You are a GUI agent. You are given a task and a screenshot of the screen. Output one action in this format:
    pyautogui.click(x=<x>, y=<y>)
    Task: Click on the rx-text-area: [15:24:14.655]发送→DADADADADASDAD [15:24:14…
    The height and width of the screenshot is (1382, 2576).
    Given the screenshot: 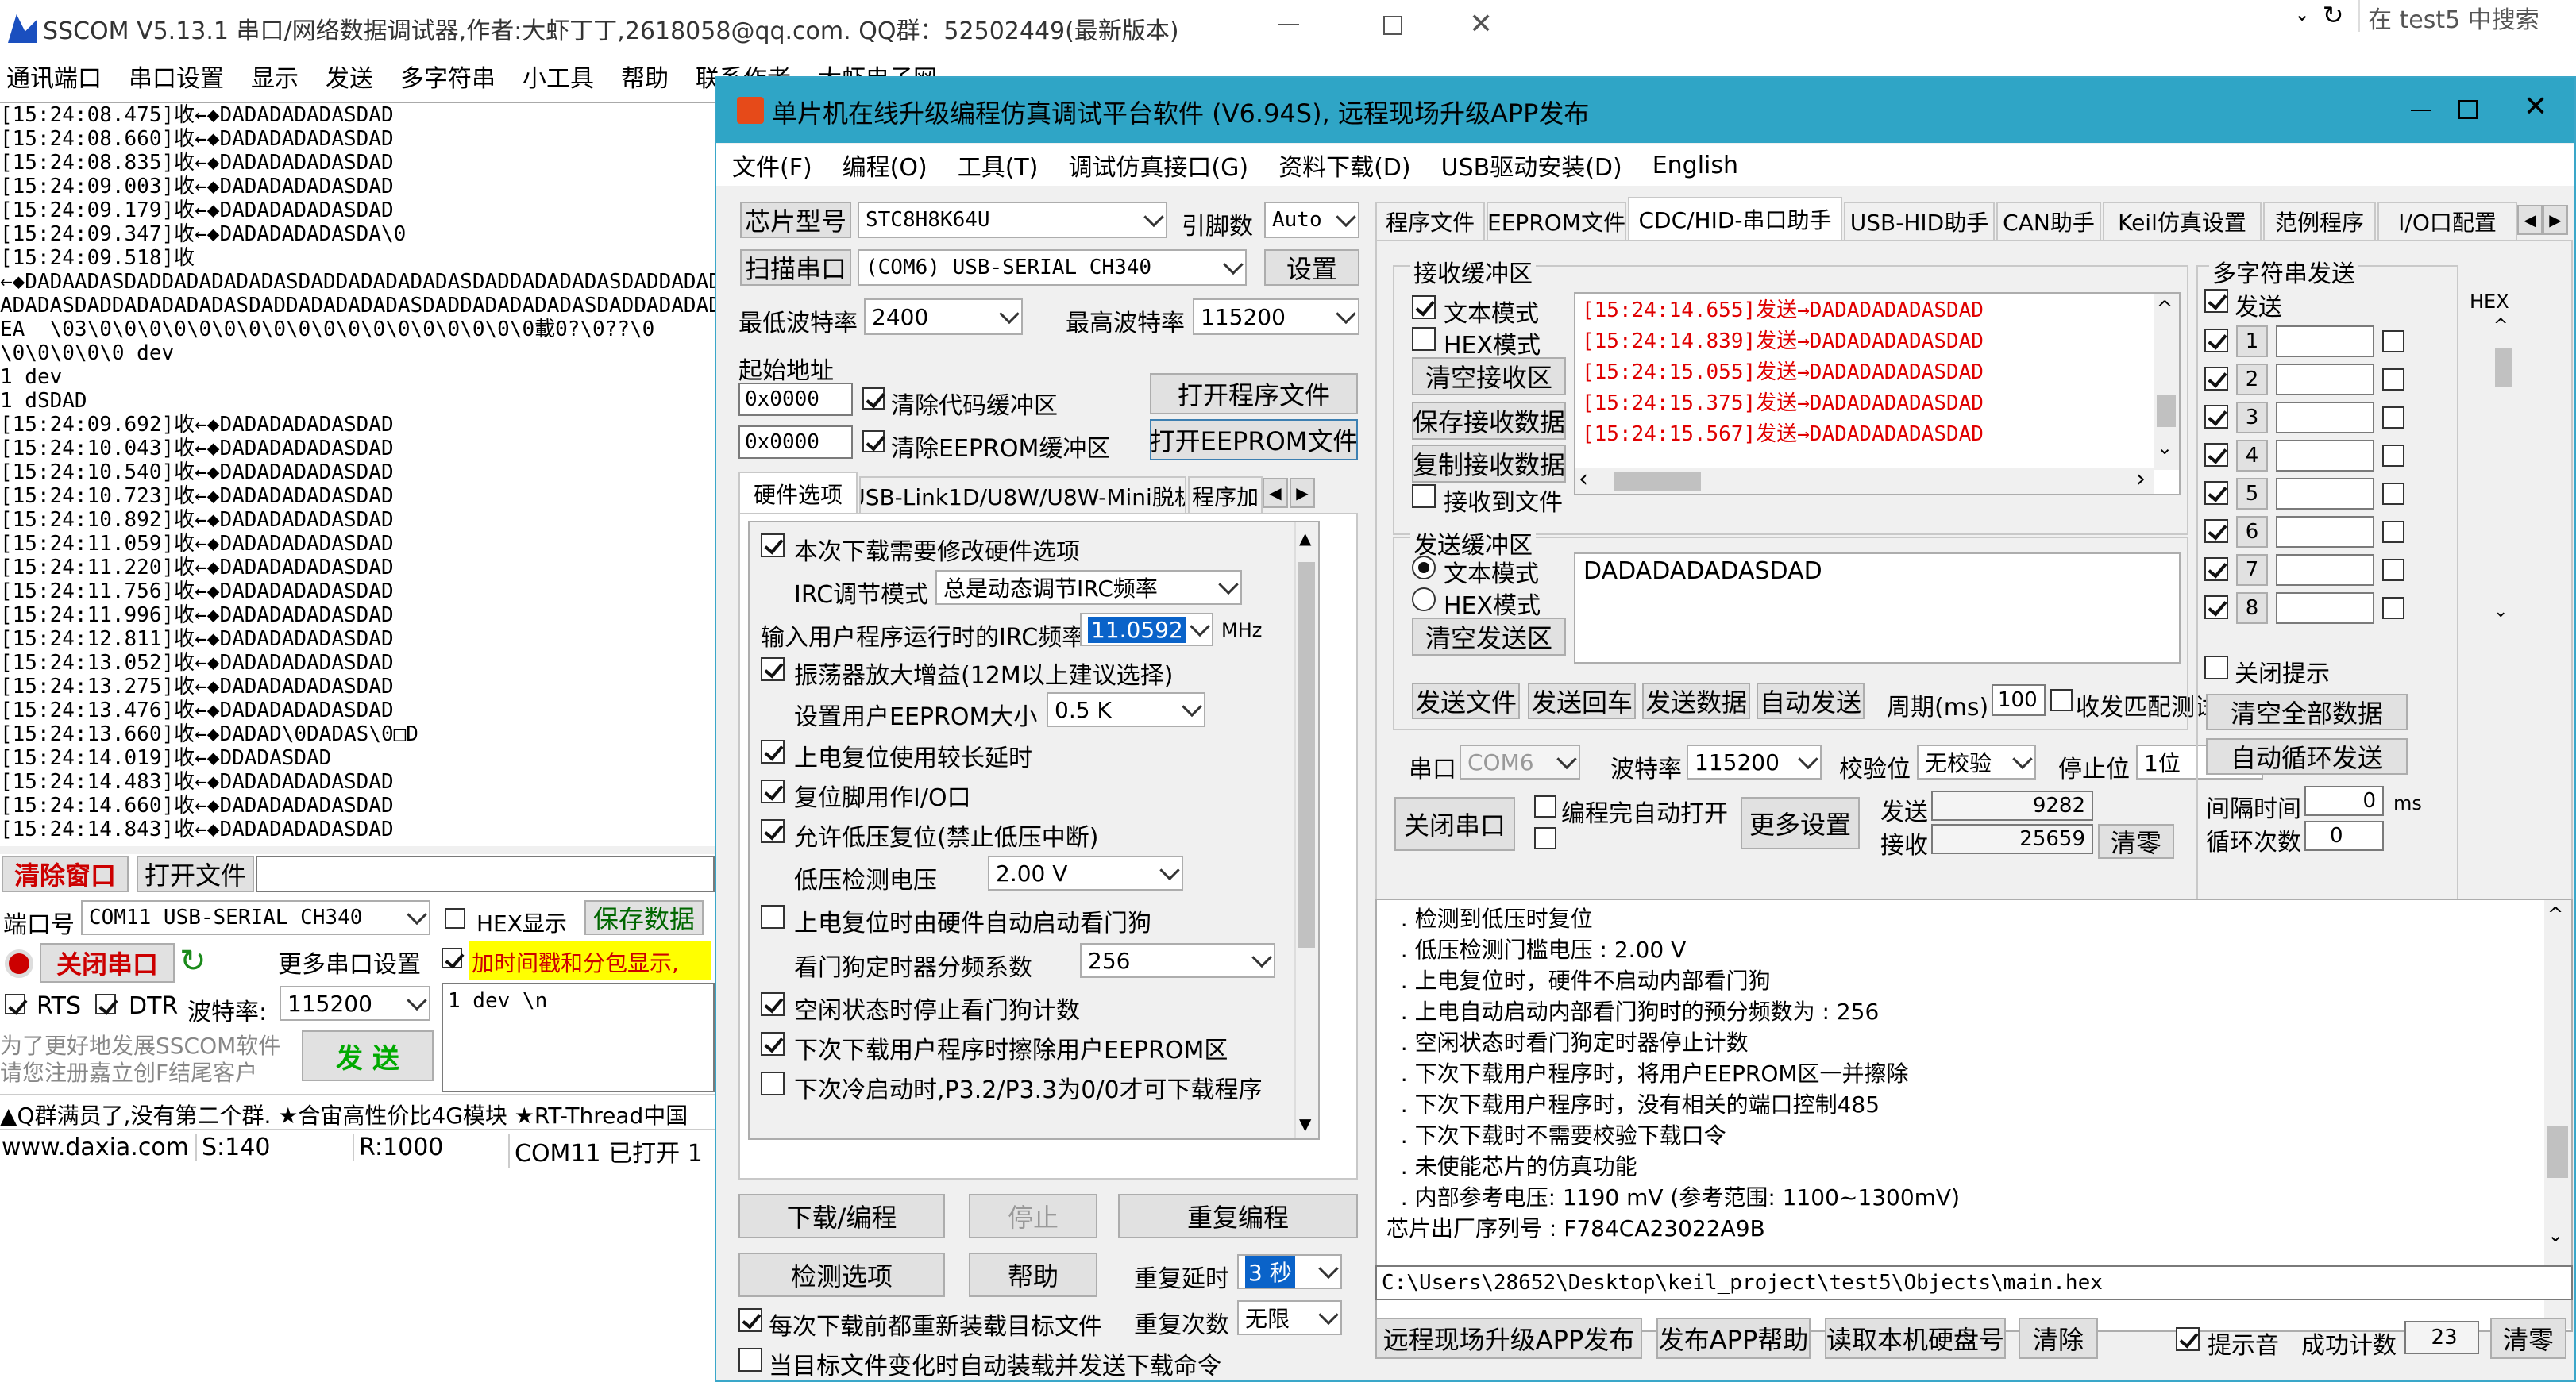 What is the action you would take?
    pyautogui.click(x=1877, y=393)
    